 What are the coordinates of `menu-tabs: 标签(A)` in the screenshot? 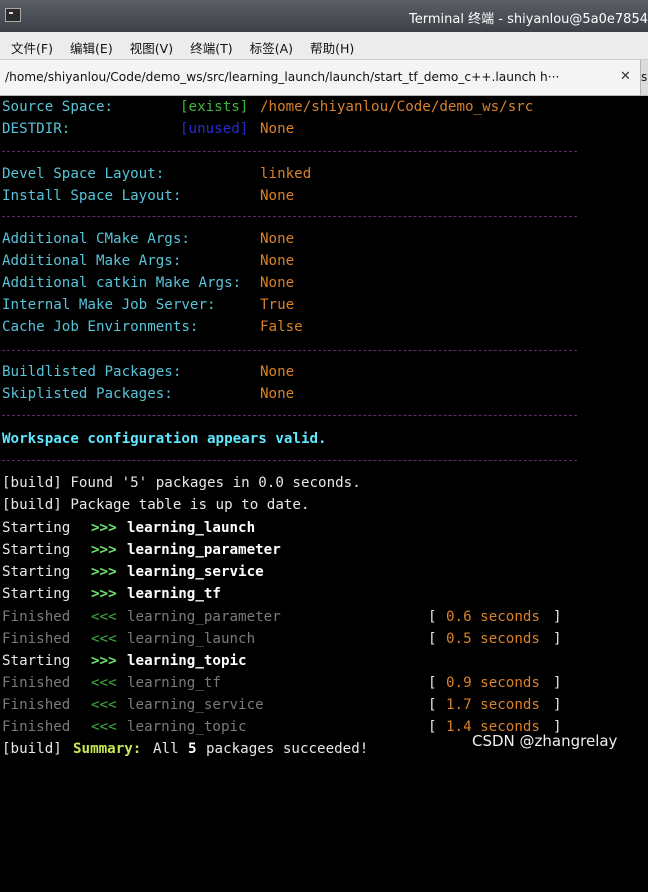 It's located at (271, 47).